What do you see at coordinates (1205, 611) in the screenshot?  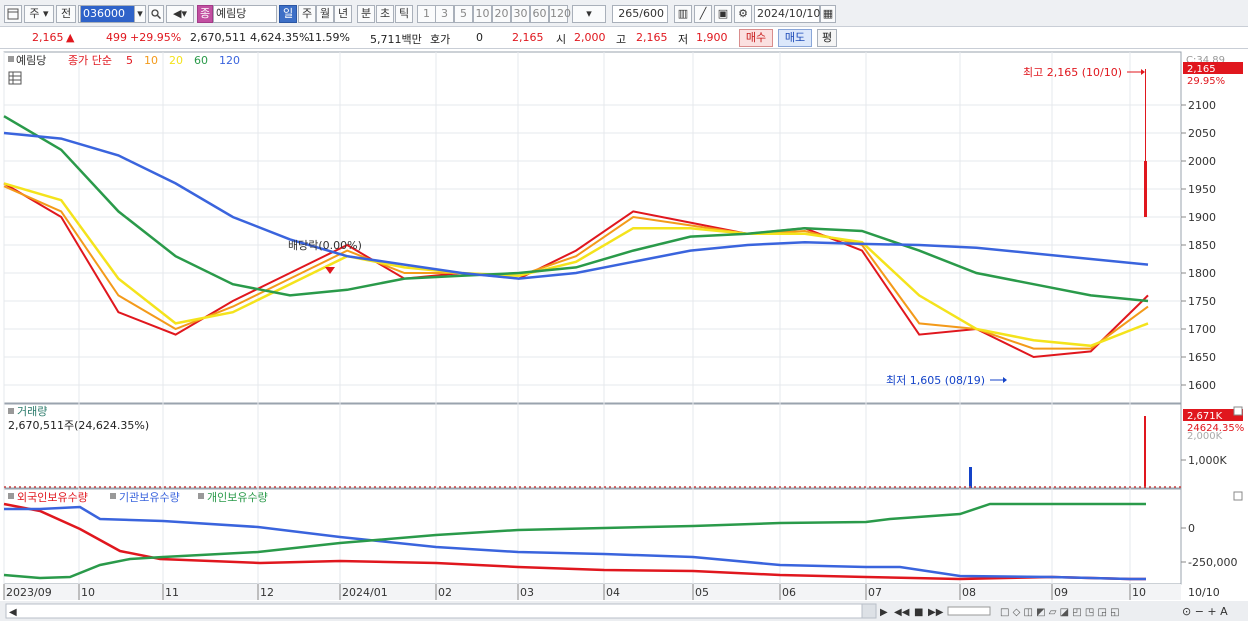 I see `zoom-icons: ⊙ − + A` at bounding box center [1205, 611].